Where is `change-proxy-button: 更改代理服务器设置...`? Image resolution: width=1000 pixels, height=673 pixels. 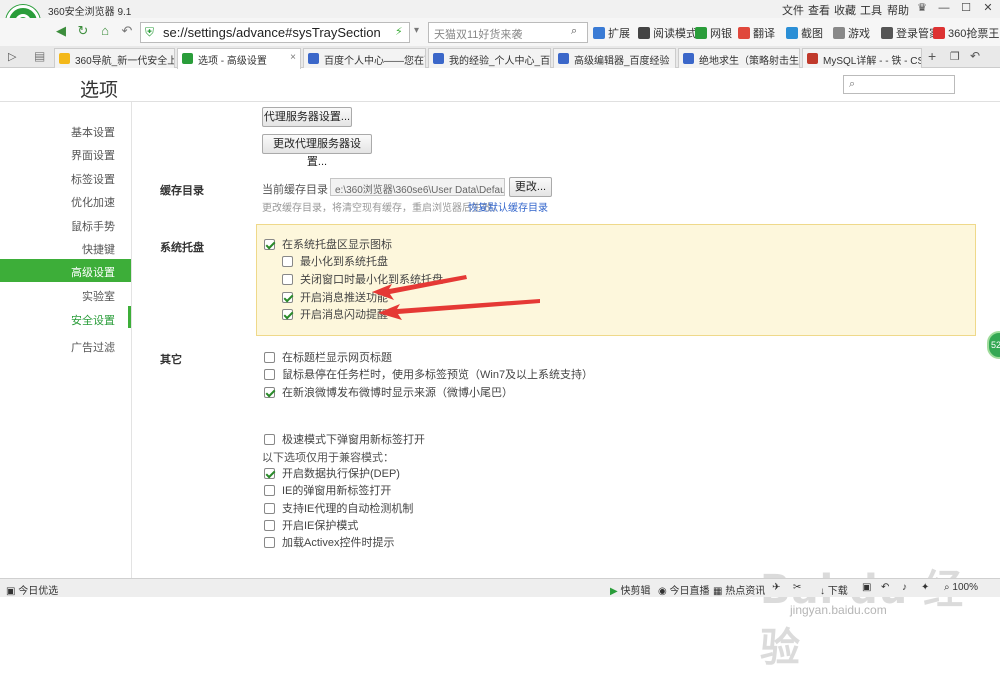
change-proxy-button: 更改代理服务器设置... is located at coordinates (317, 151).